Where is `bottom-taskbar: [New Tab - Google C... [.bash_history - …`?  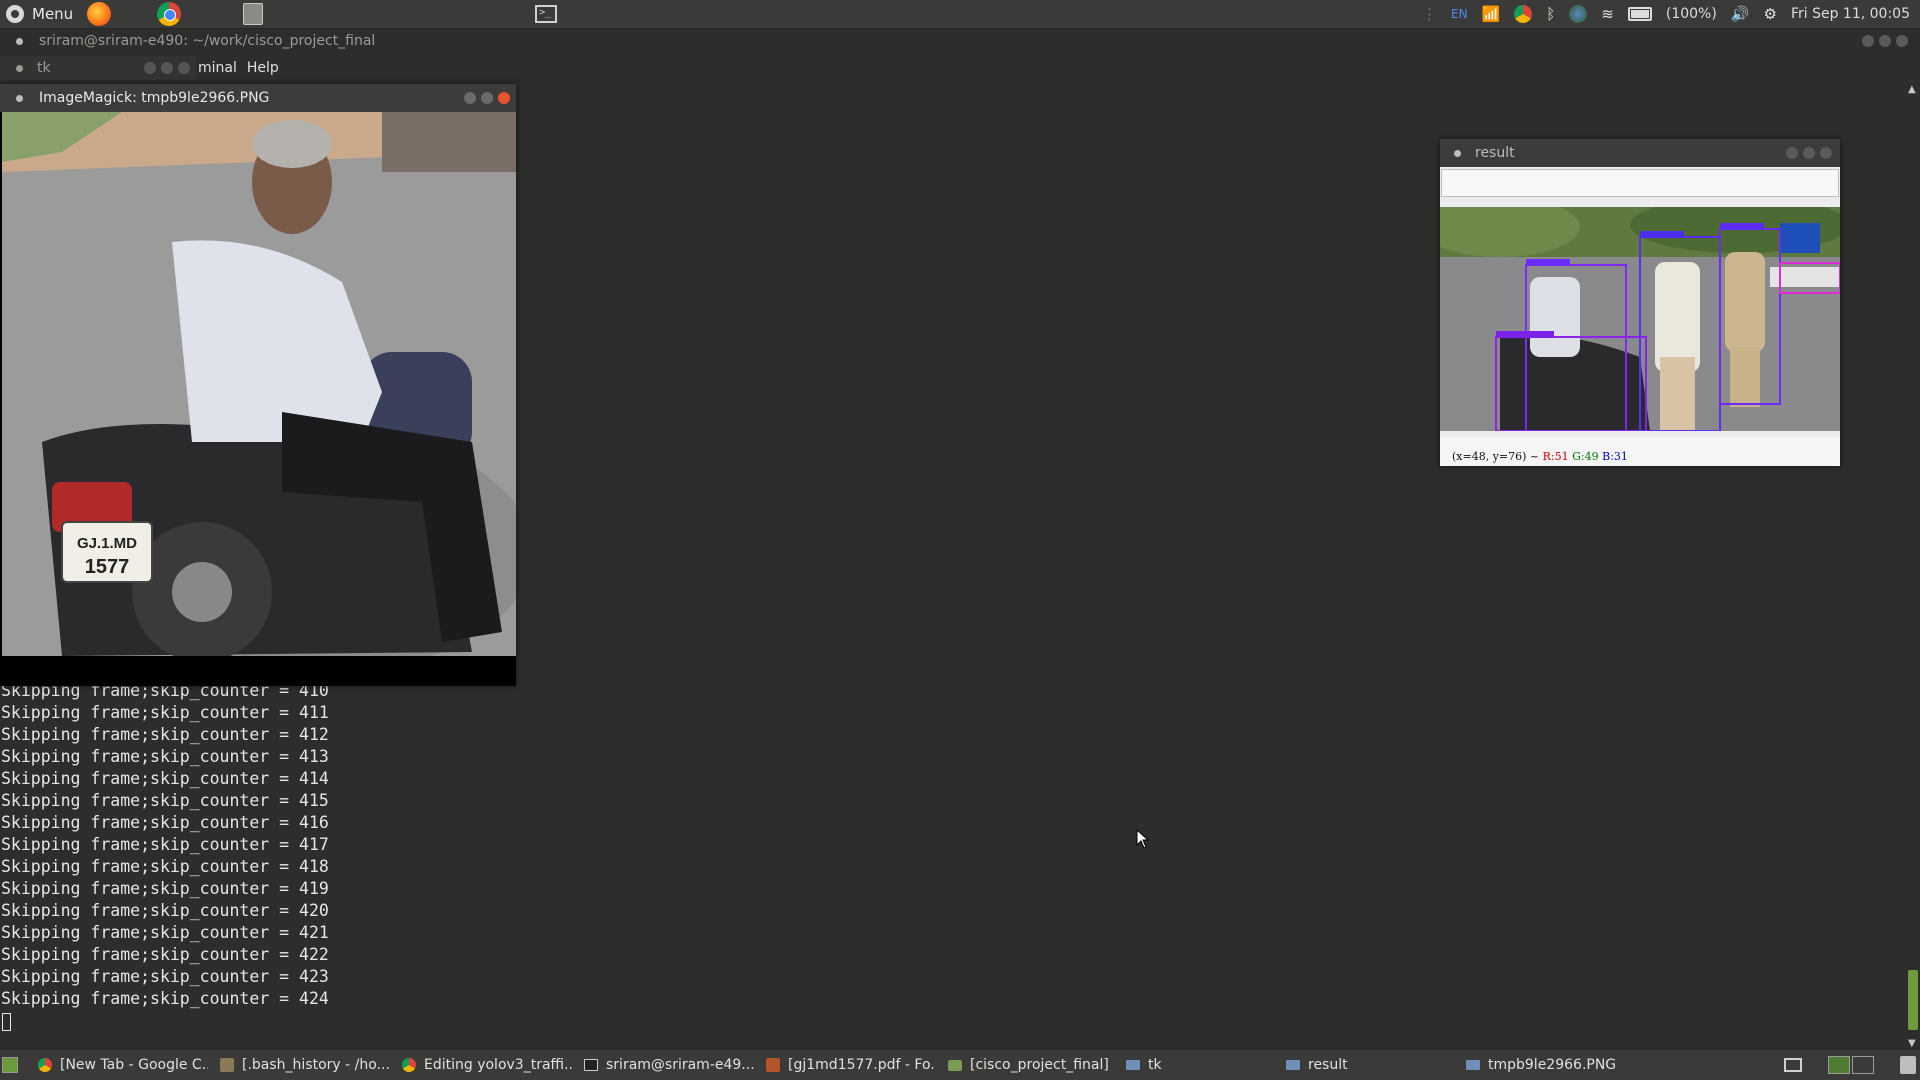
bottom-taskbar: [New Tab - Google C... [.bash_history - … is located at coordinates (960, 1065).